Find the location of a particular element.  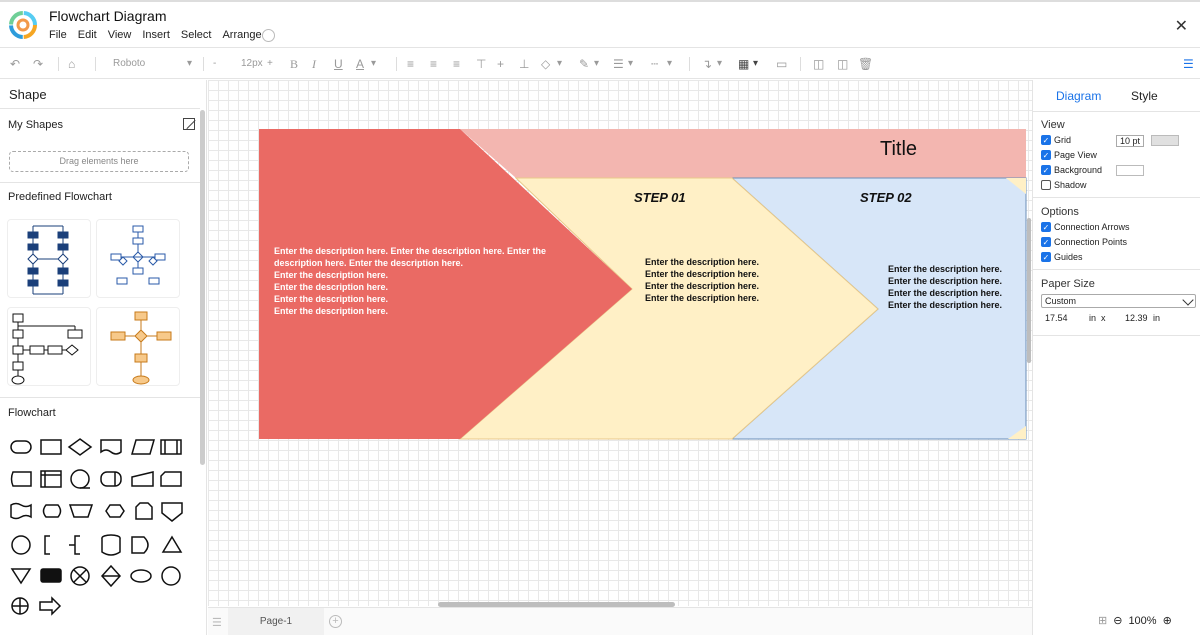

italic-button: I is located at coordinates (314, 64).